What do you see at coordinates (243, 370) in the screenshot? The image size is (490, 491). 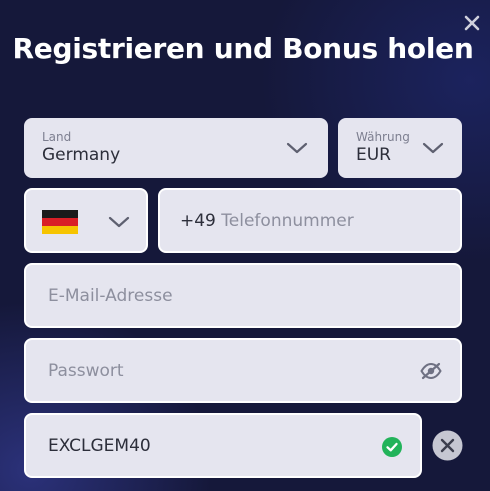 I see `password-field: Passwort` at bounding box center [243, 370].